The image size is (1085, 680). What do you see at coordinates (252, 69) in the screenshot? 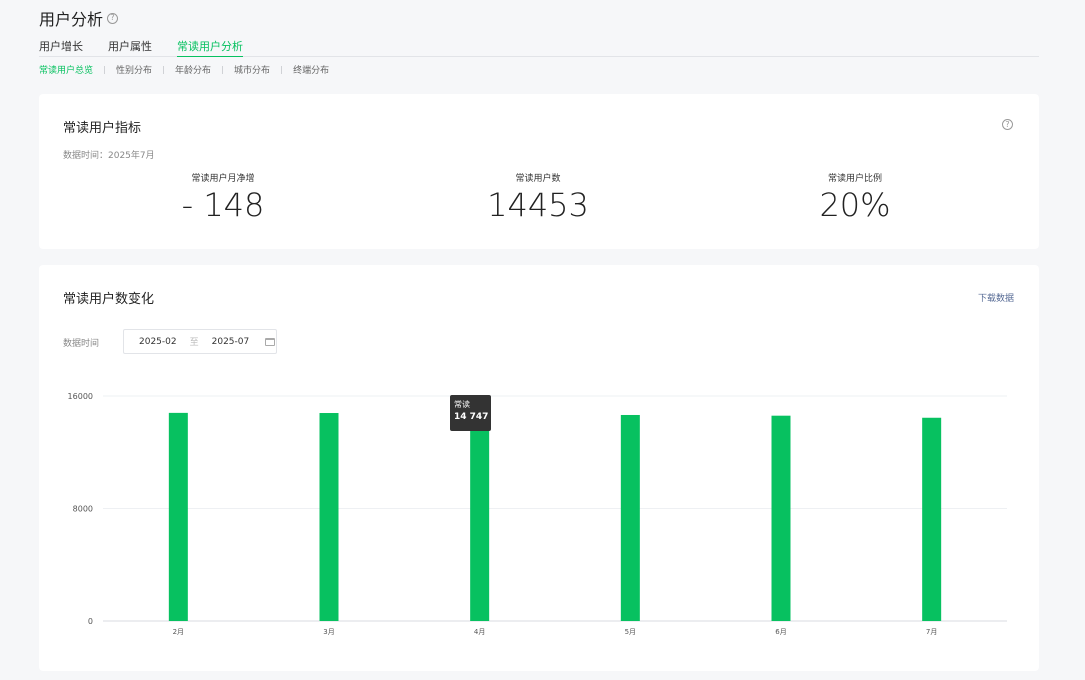
I see `subtab-city: 城市分布` at bounding box center [252, 69].